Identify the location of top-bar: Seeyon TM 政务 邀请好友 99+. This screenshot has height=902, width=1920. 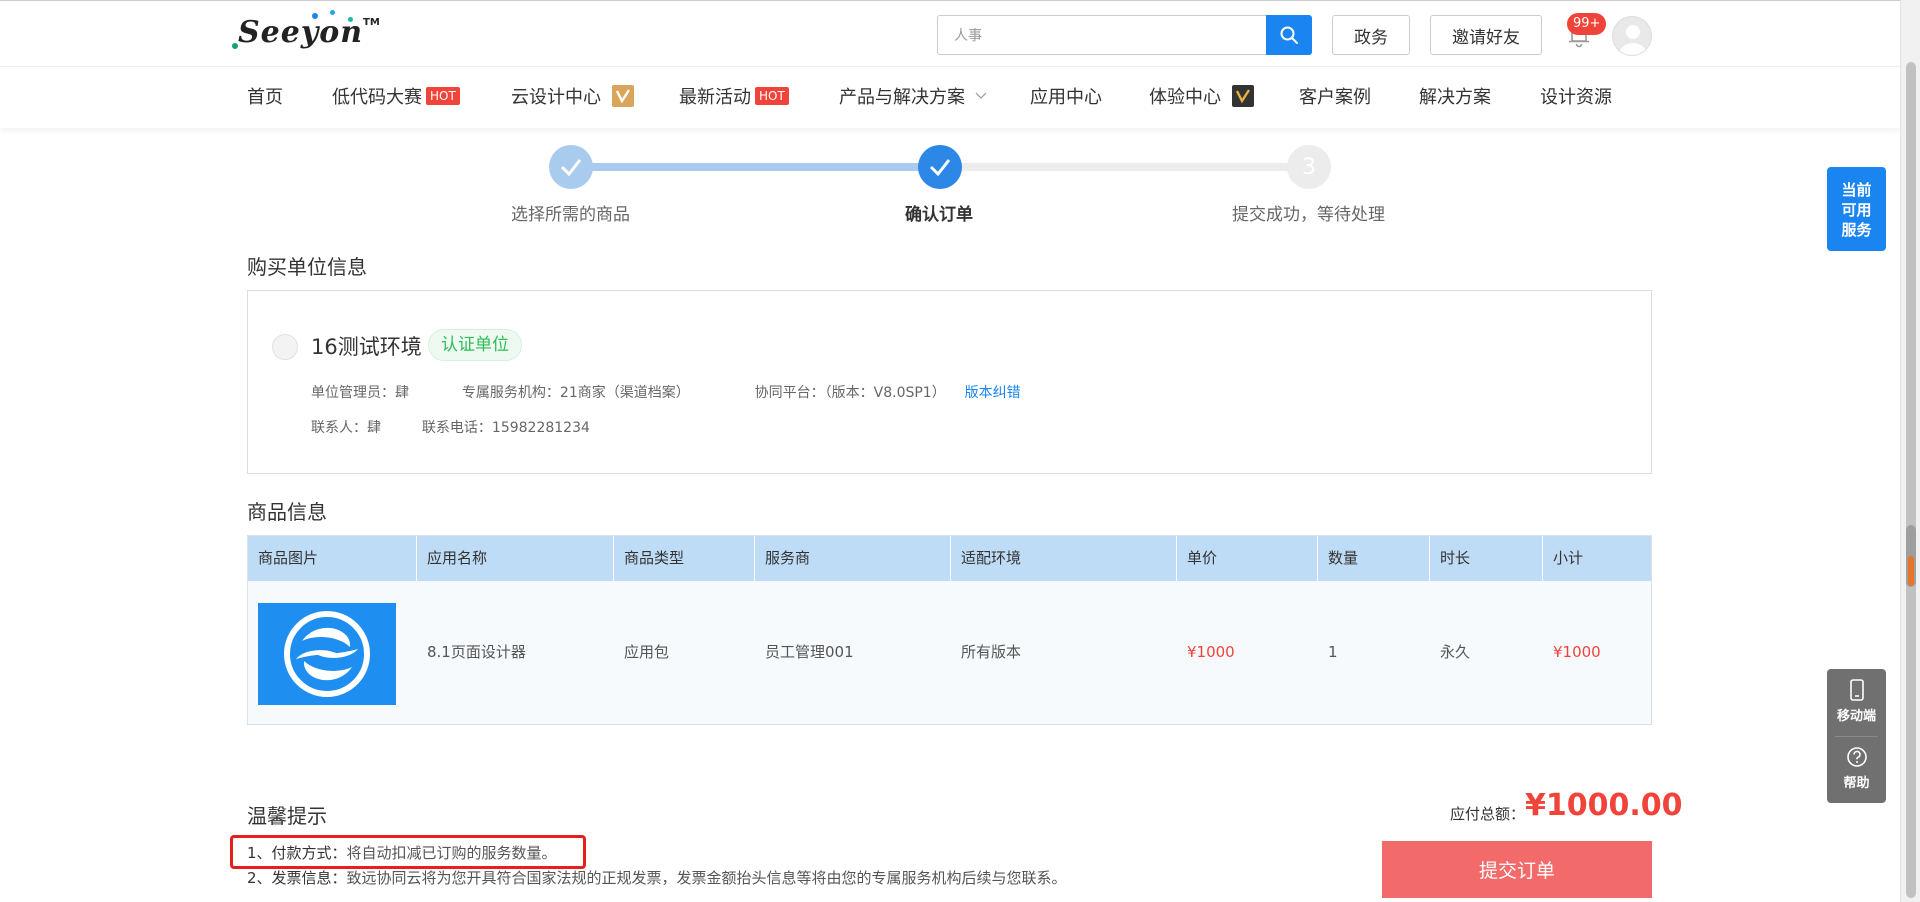
(950, 33).